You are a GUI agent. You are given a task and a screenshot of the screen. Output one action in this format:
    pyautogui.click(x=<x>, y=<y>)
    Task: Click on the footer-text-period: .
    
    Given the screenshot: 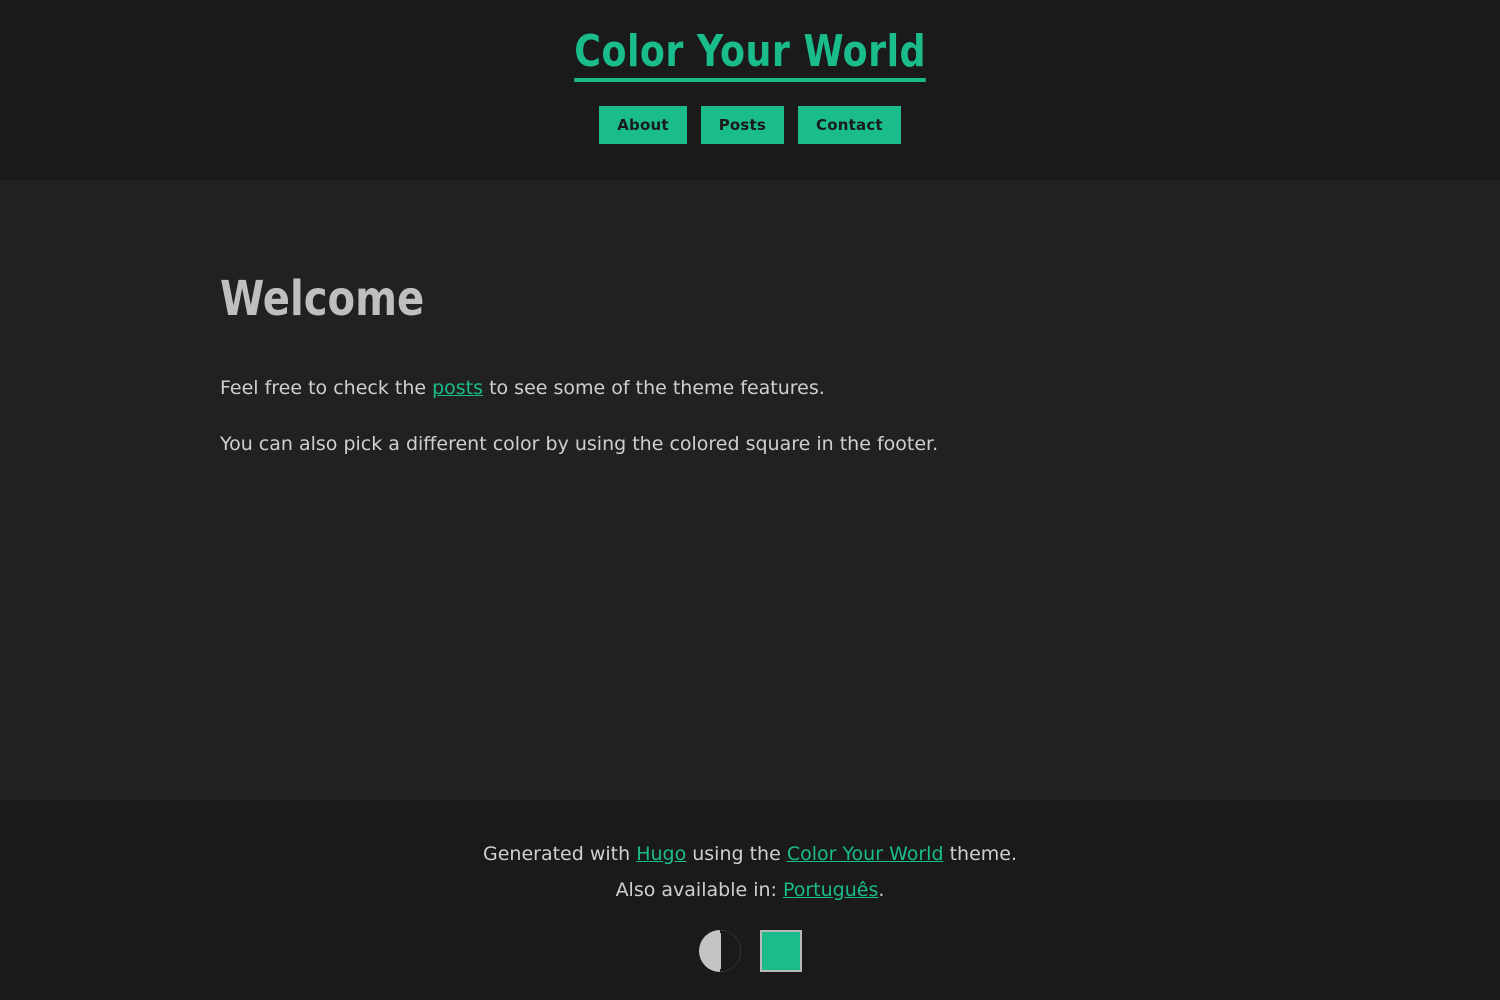 What is the action you would take?
    pyautogui.click(x=881, y=890)
    